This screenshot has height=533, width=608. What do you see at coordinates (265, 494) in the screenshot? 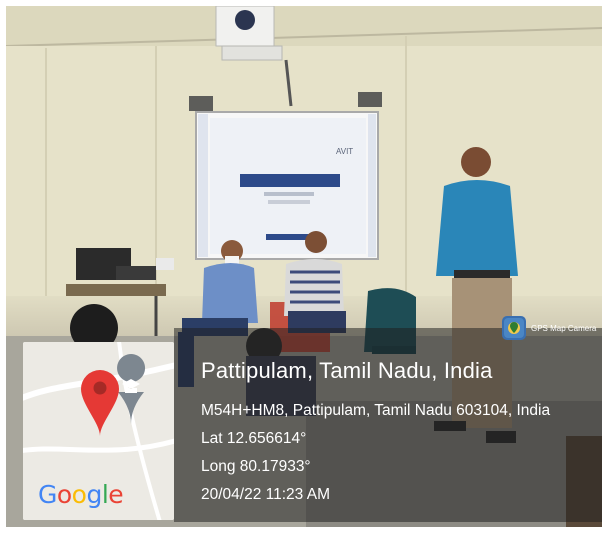
I see `datetime-text: 20/04/22 11:23 AM` at bounding box center [265, 494].